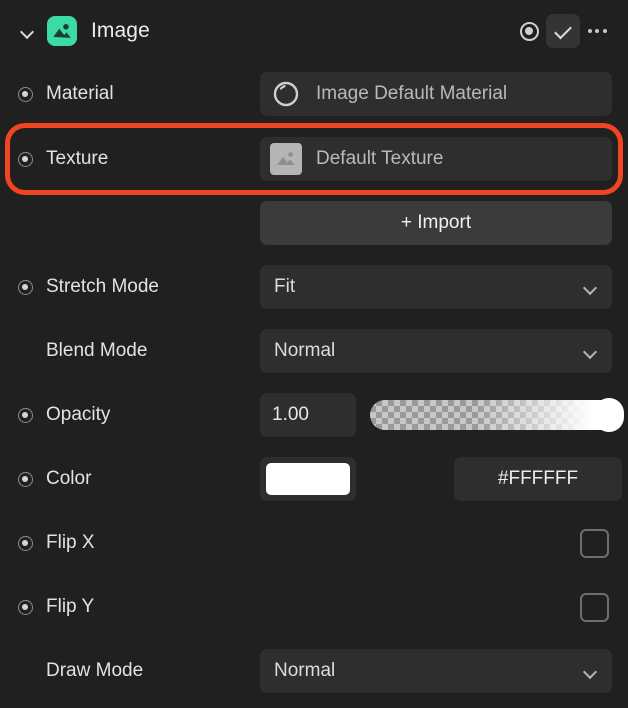 This screenshot has width=628, height=708. What do you see at coordinates (25, 287) in the screenshot?
I see `keyframe-dot-stretch-mode` at bounding box center [25, 287].